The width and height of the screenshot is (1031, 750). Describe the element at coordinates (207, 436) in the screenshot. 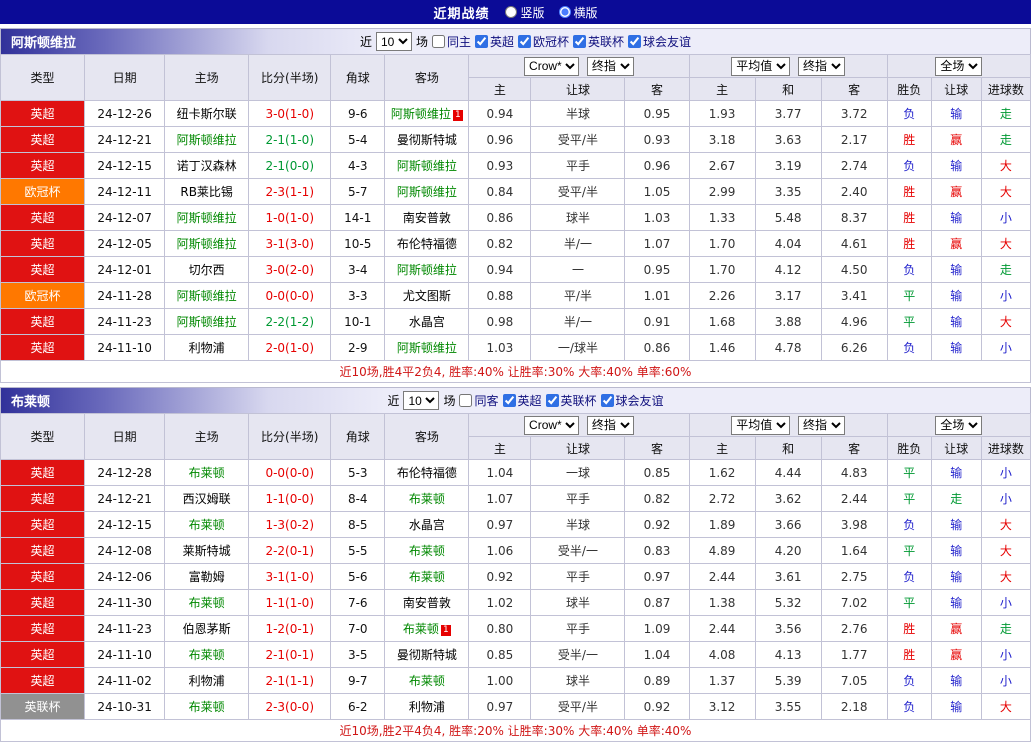

I see `col-home: 主场` at that location.